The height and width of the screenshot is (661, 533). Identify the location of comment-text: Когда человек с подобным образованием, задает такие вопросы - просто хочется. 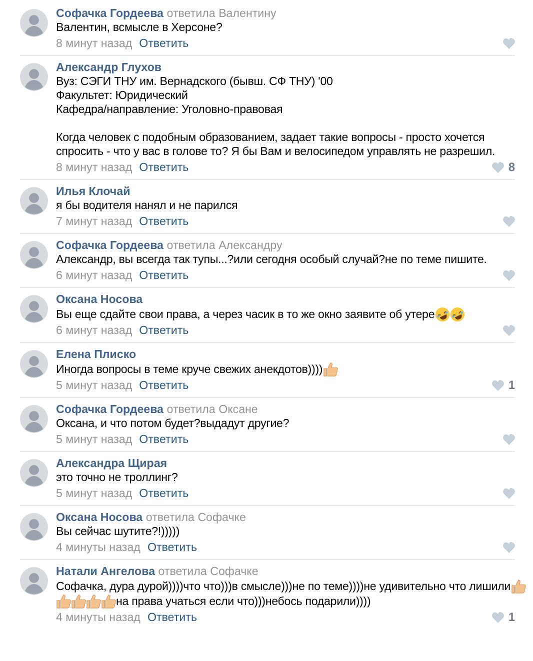
(270, 138).